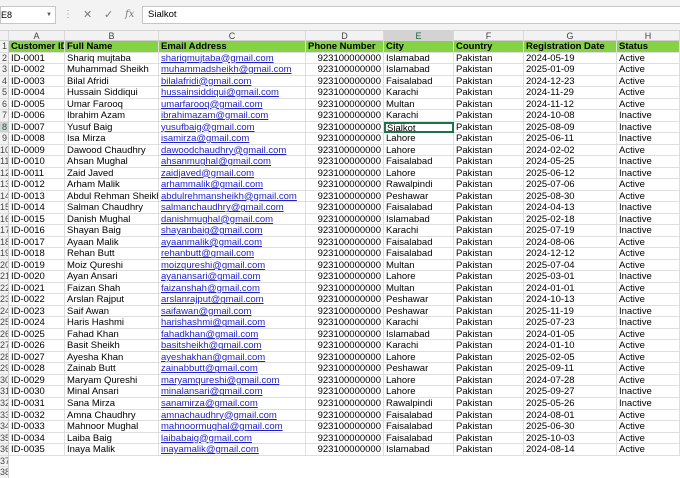  I want to click on row-header-8: 8, so click(4, 127).